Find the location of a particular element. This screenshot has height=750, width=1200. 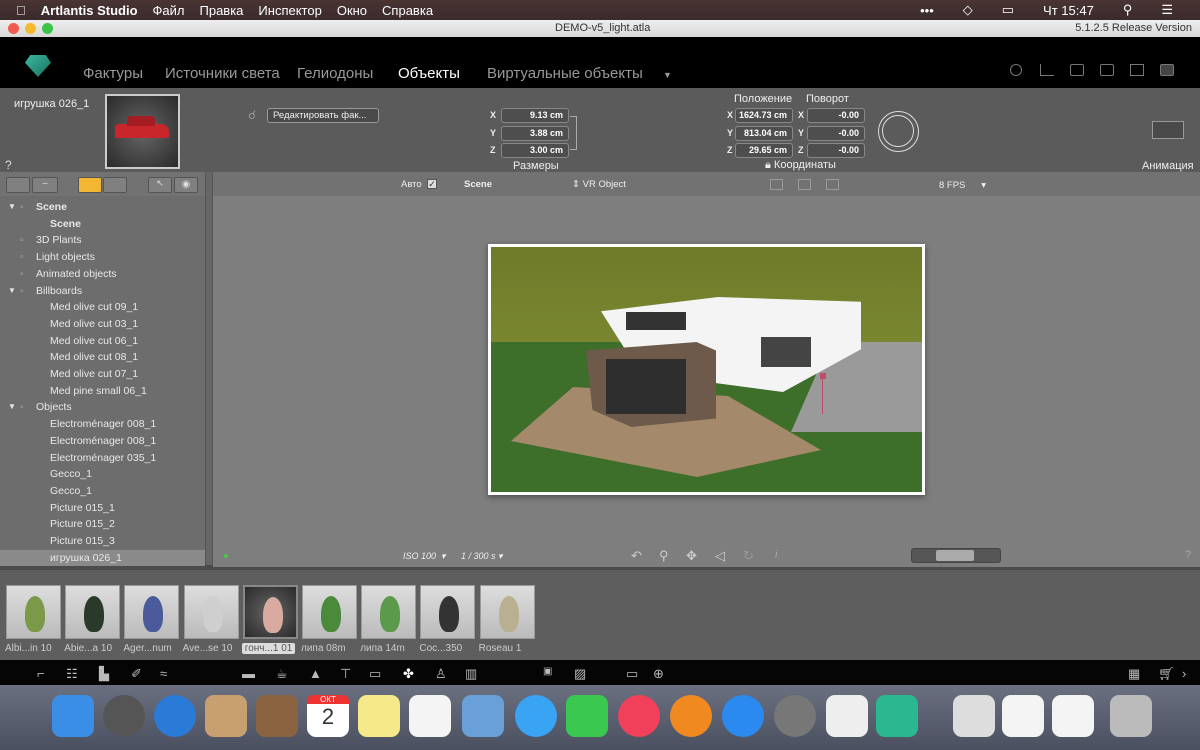

rotation-x-field: -0.00 is located at coordinates (836, 115).